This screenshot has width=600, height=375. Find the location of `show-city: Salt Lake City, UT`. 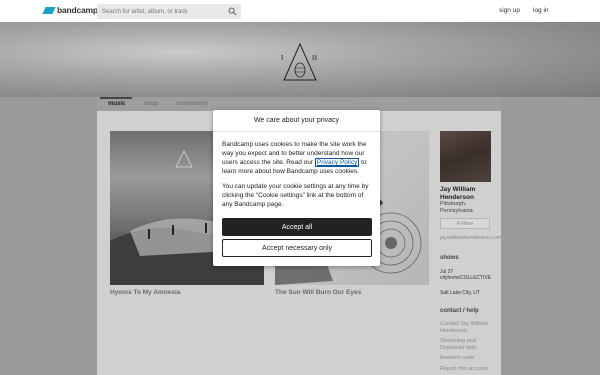

show-city: Salt Lake City, UT is located at coordinates (460, 293).